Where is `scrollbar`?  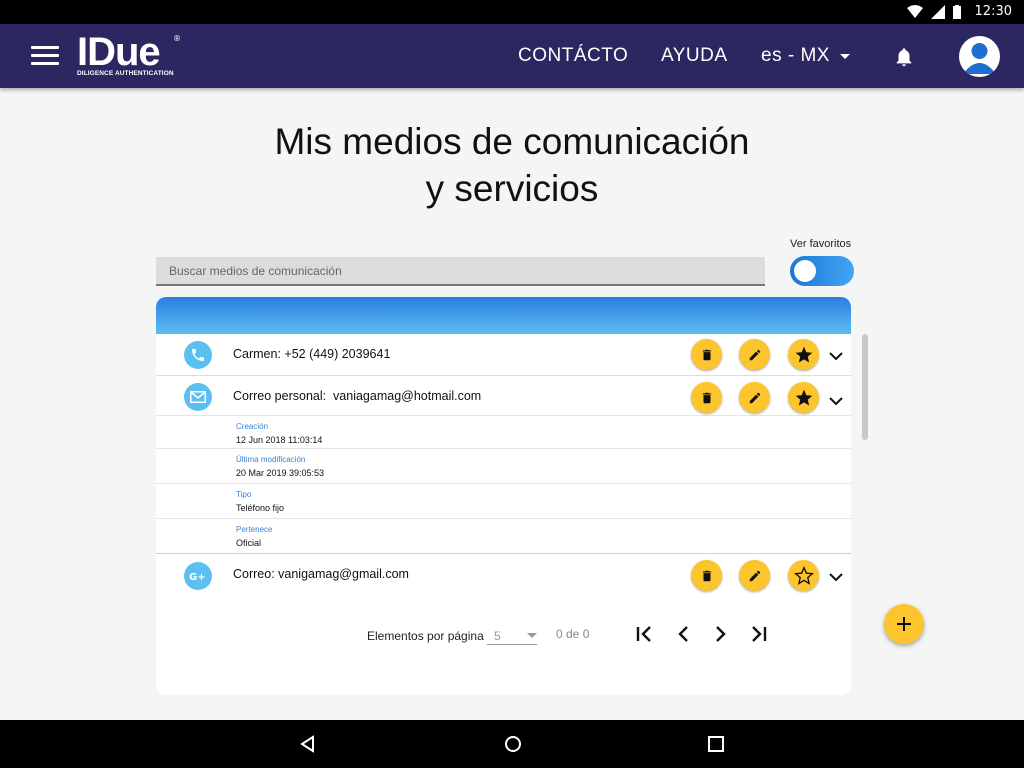
scrollbar is located at coordinates (865, 387).